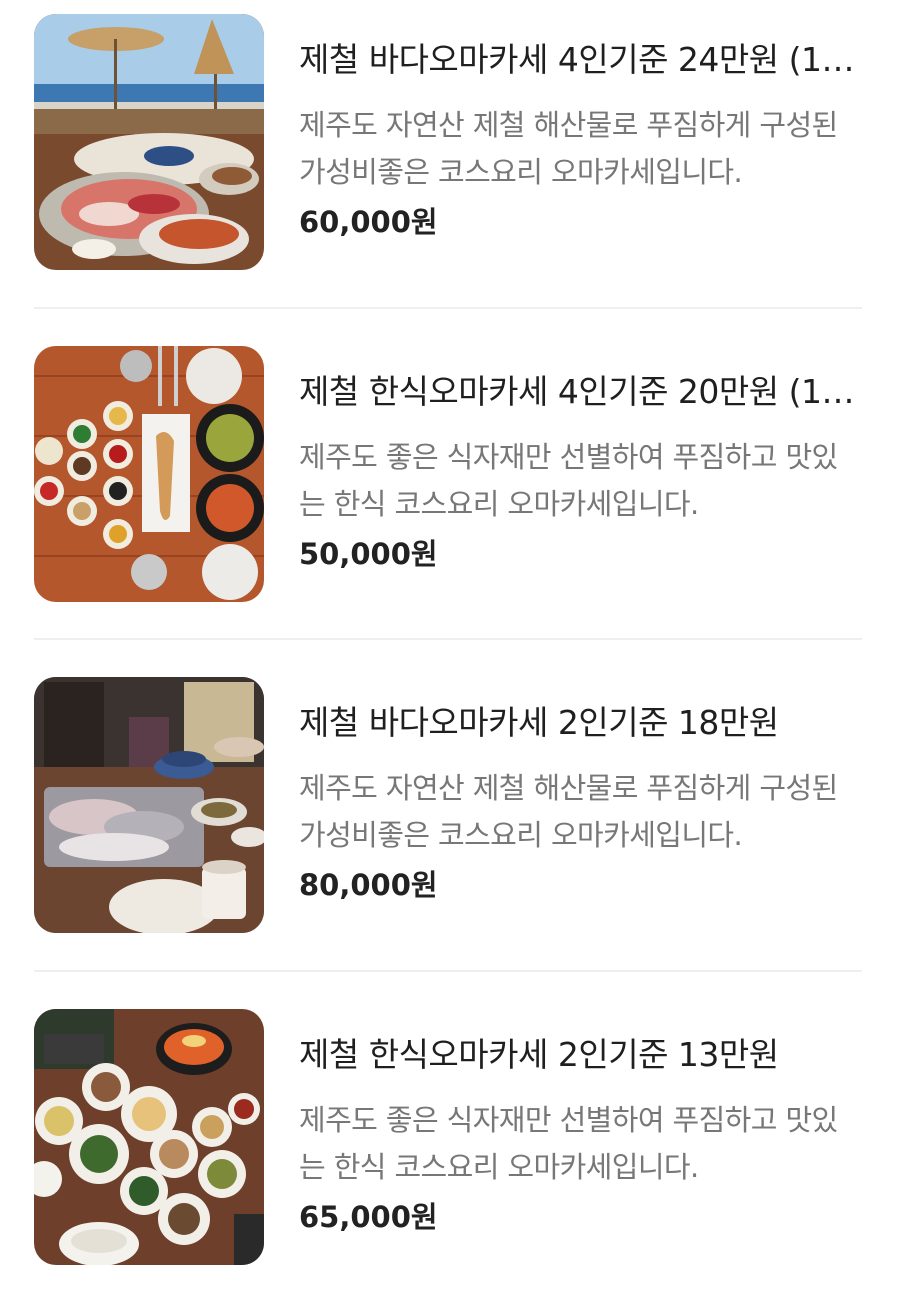 Image resolution: width=900 pixels, height=1290 pixels. I want to click on korean-meal-image, so click(149, 1137).